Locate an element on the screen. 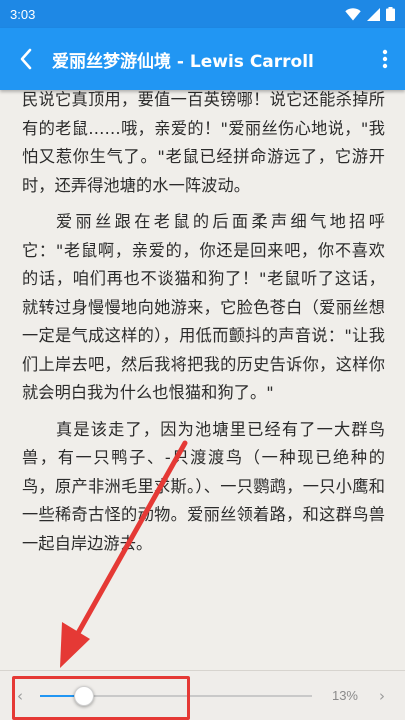 This screenshot has height=720, width=405. prev-chapter-button: ‹ is located at coordinates (20, 695).